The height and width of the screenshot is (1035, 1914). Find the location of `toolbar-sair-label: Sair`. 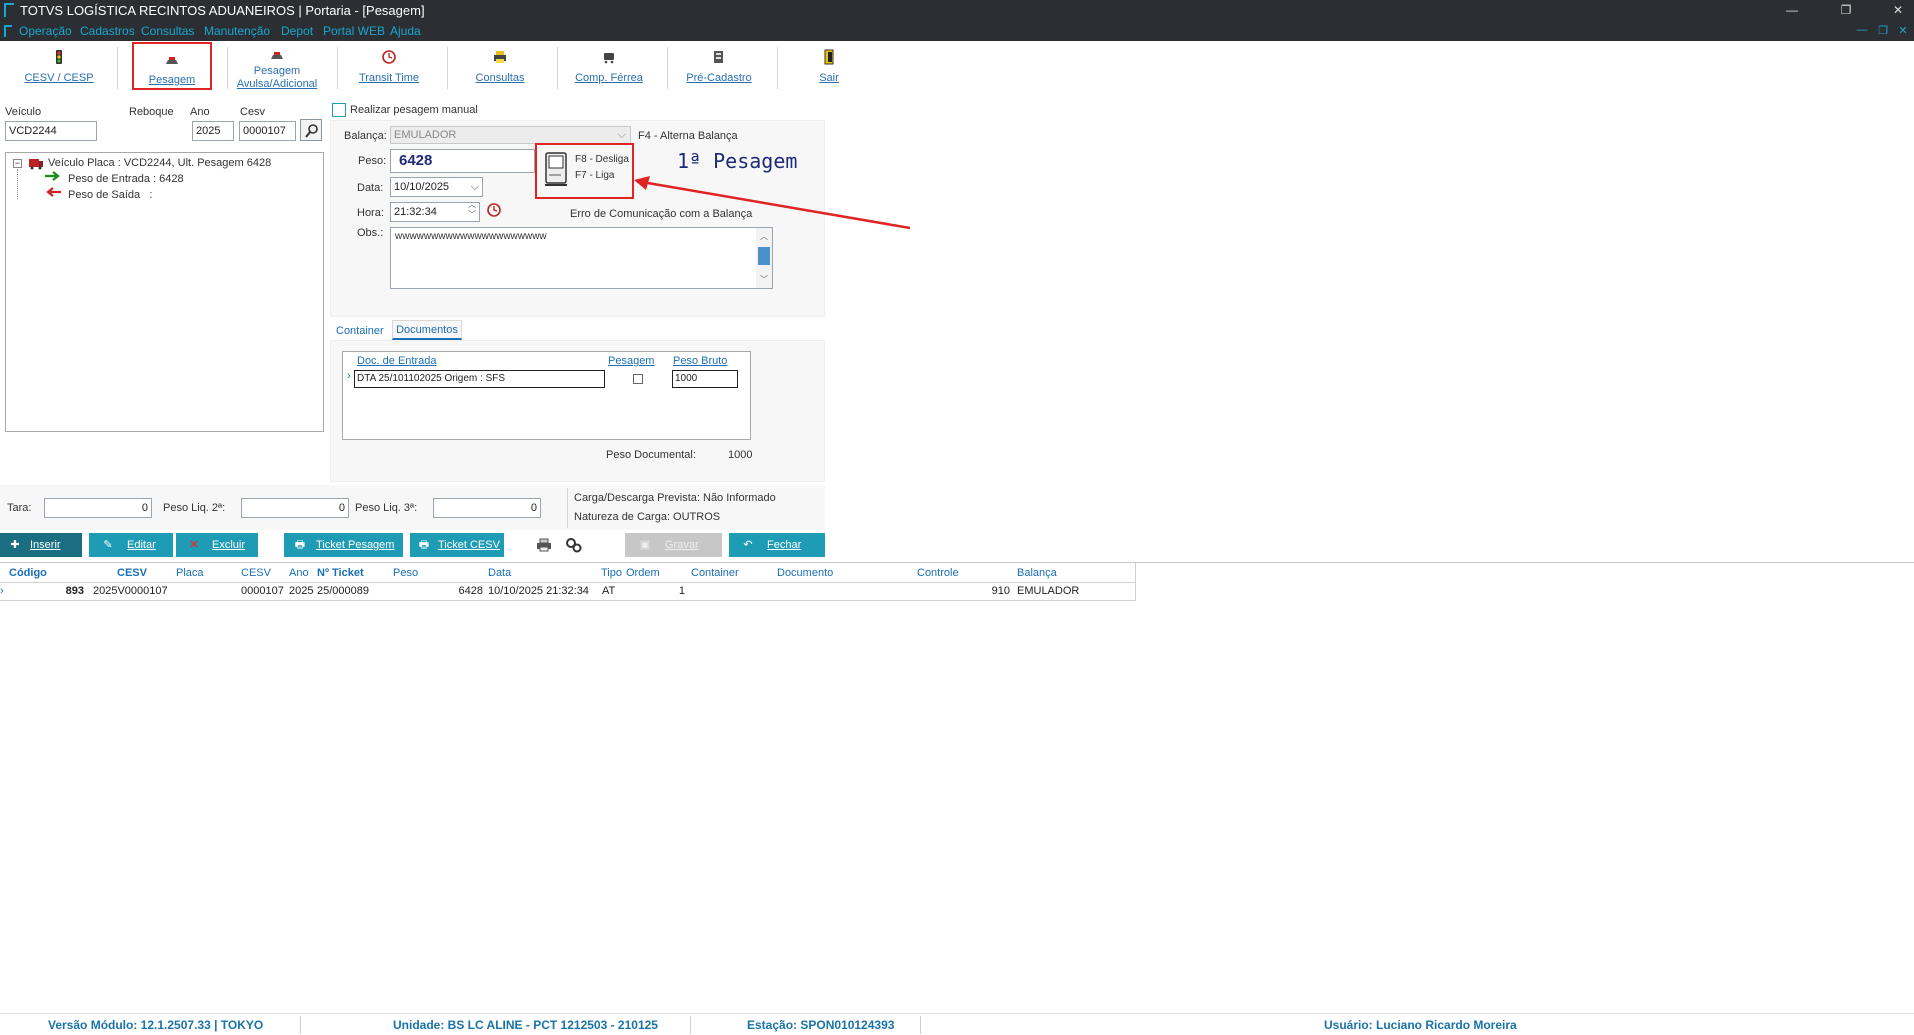

toolbar-sair-label: Sair is located at coordinates (829, 78).